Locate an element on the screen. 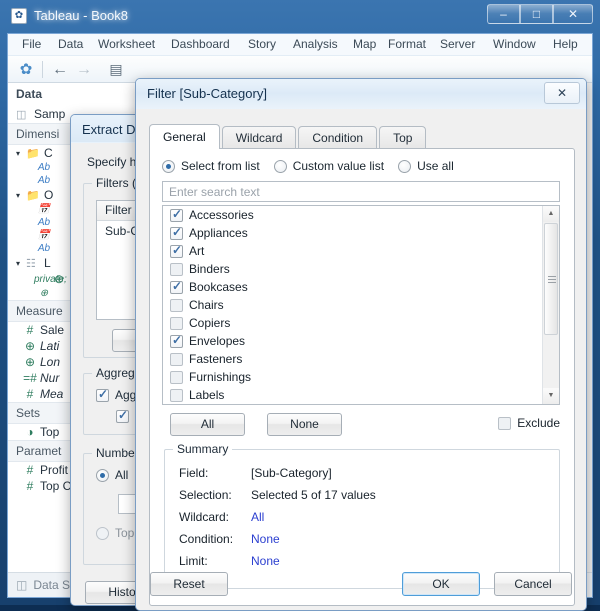 The width and height of the screenshot is (600, 611). list-item: Fasteners is located at coordinates (361, 359).